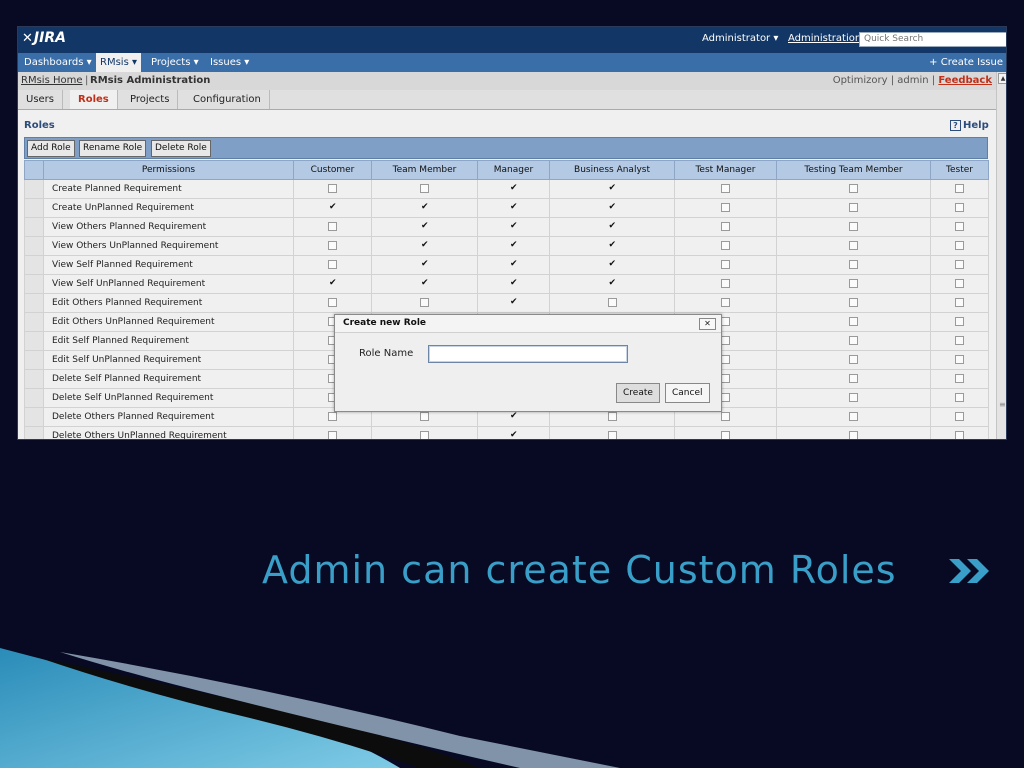 This screenshot has width=1024, height=768. What do you see at coordinates (853, 170) in the screenshot?
I see `column-header: Testing Team Member` at bounding box center [853, 170].